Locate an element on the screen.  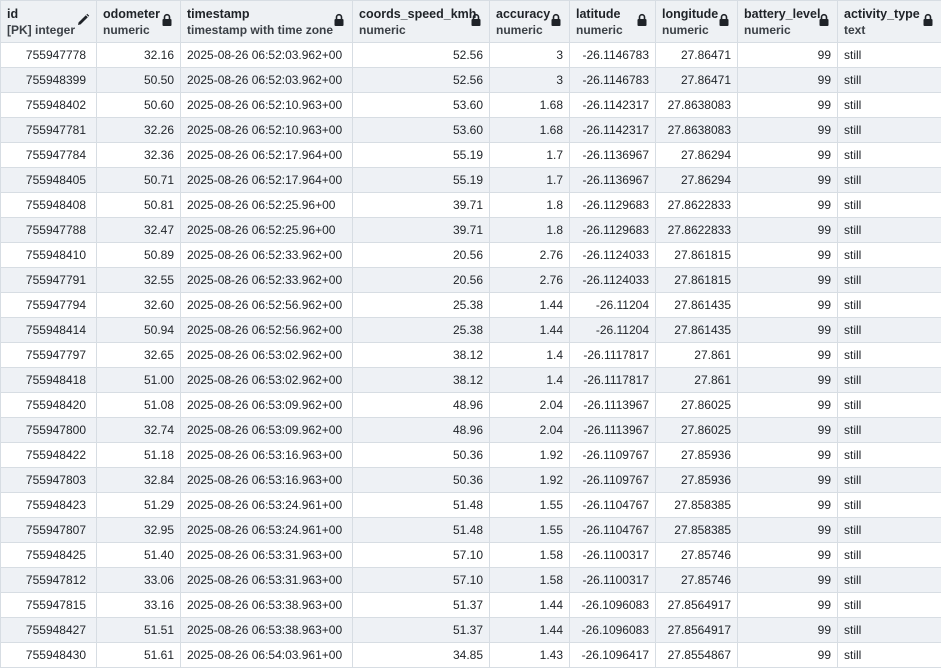
cell-id: 755947788 is located at coordinates (48, 230).